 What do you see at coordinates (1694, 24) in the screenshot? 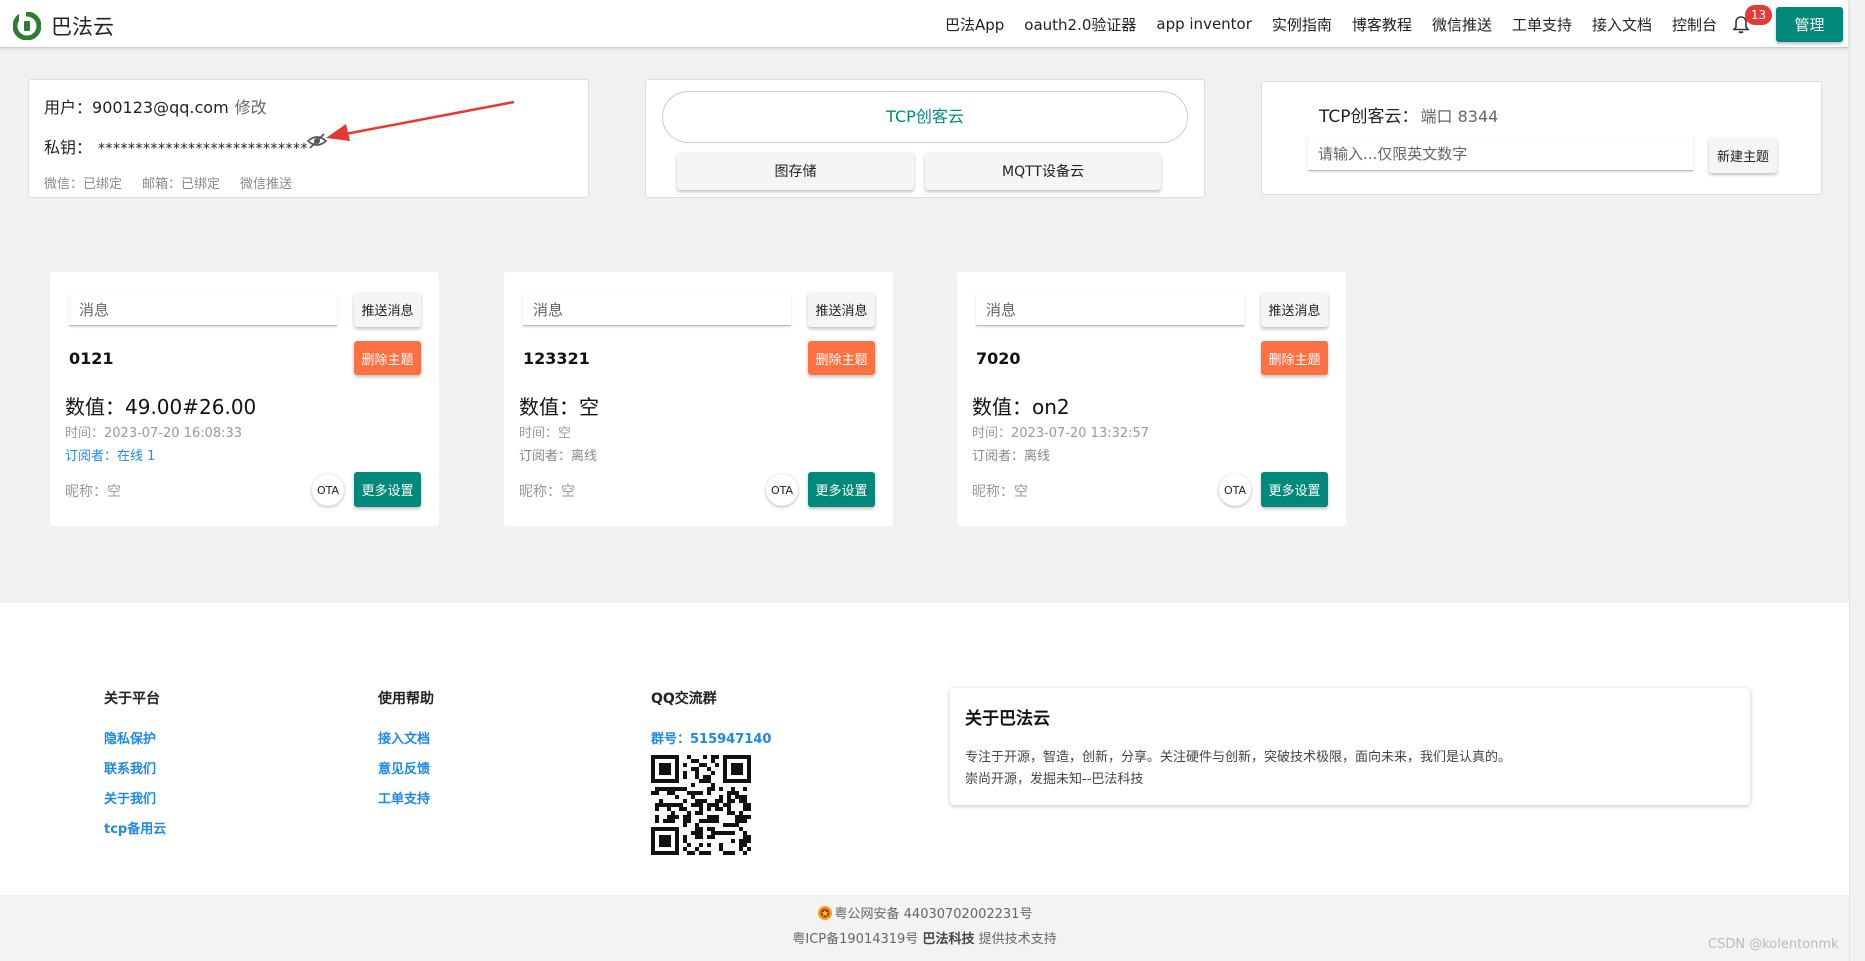
I see `nav-item-console: 控制台` at bounding box center [1694, 24].